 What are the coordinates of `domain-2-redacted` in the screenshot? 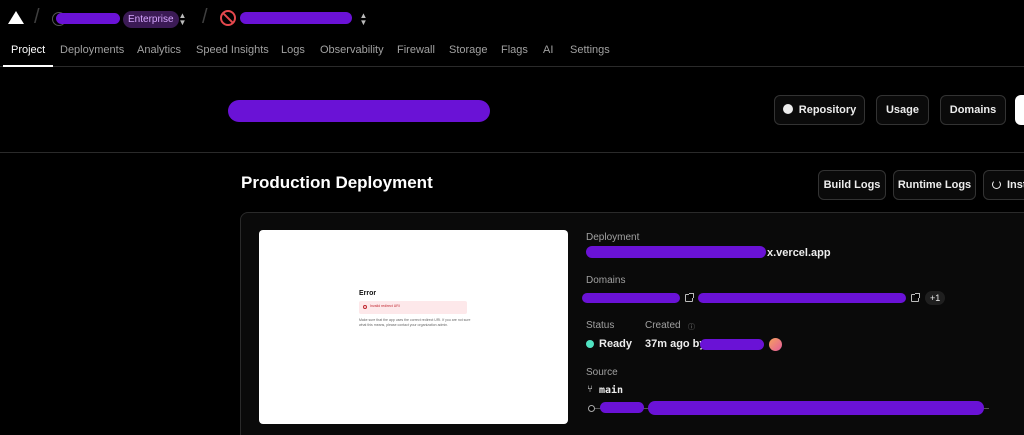 It's located at (802, 298).